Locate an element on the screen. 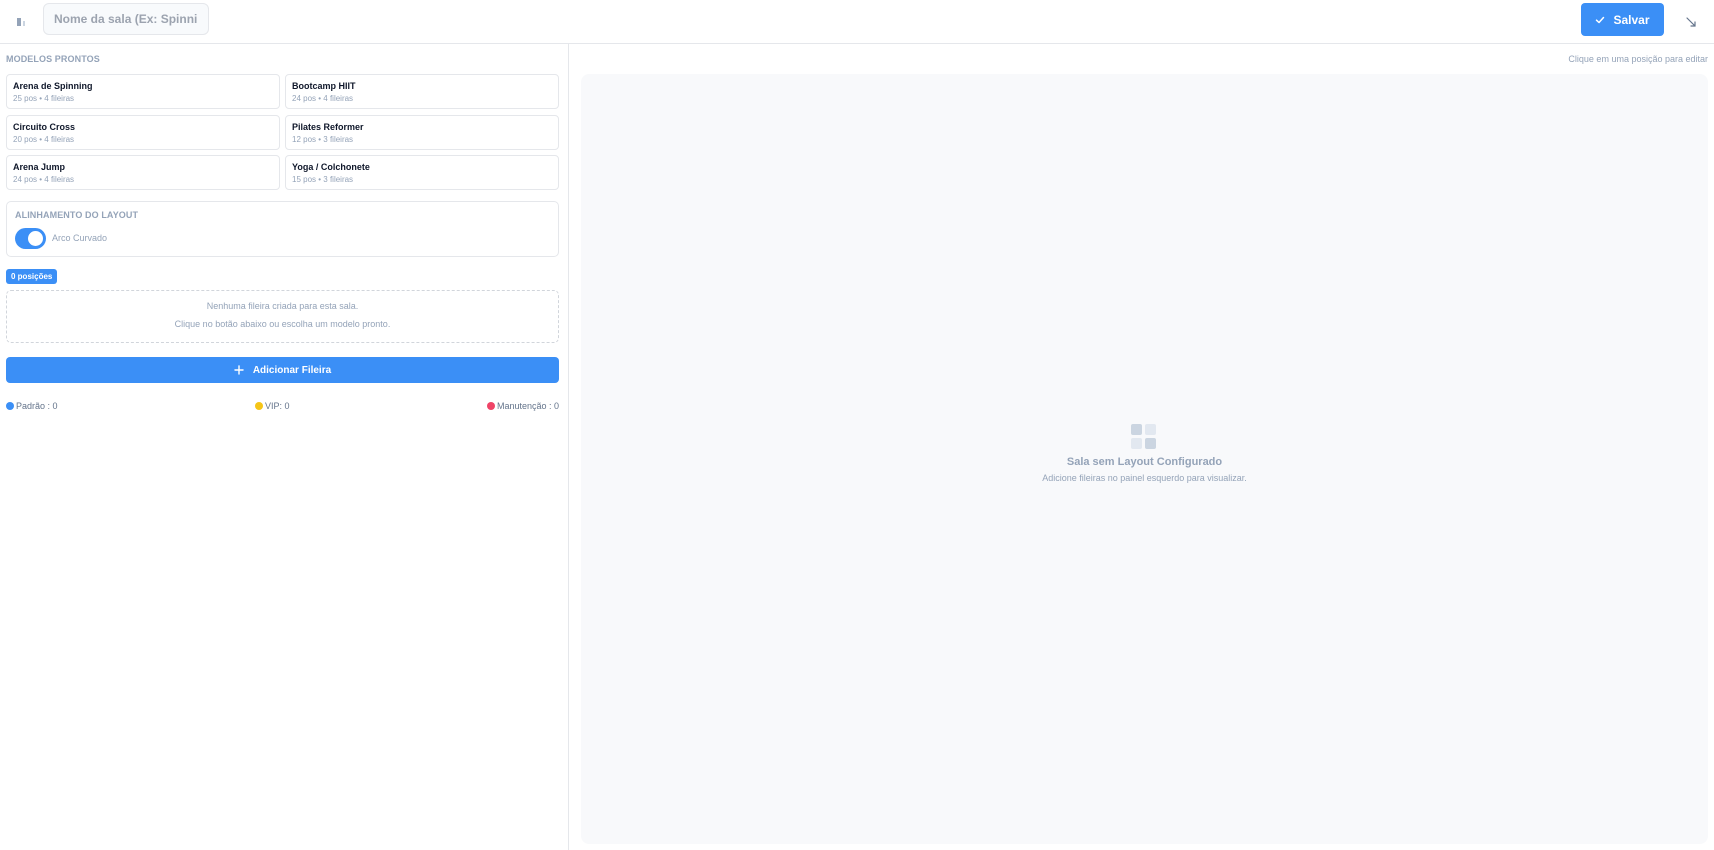 The height and width of the screenshot is (850, 1714). template-meta: 20 pos • 4 fileiras is located at coordinates (44, 139).